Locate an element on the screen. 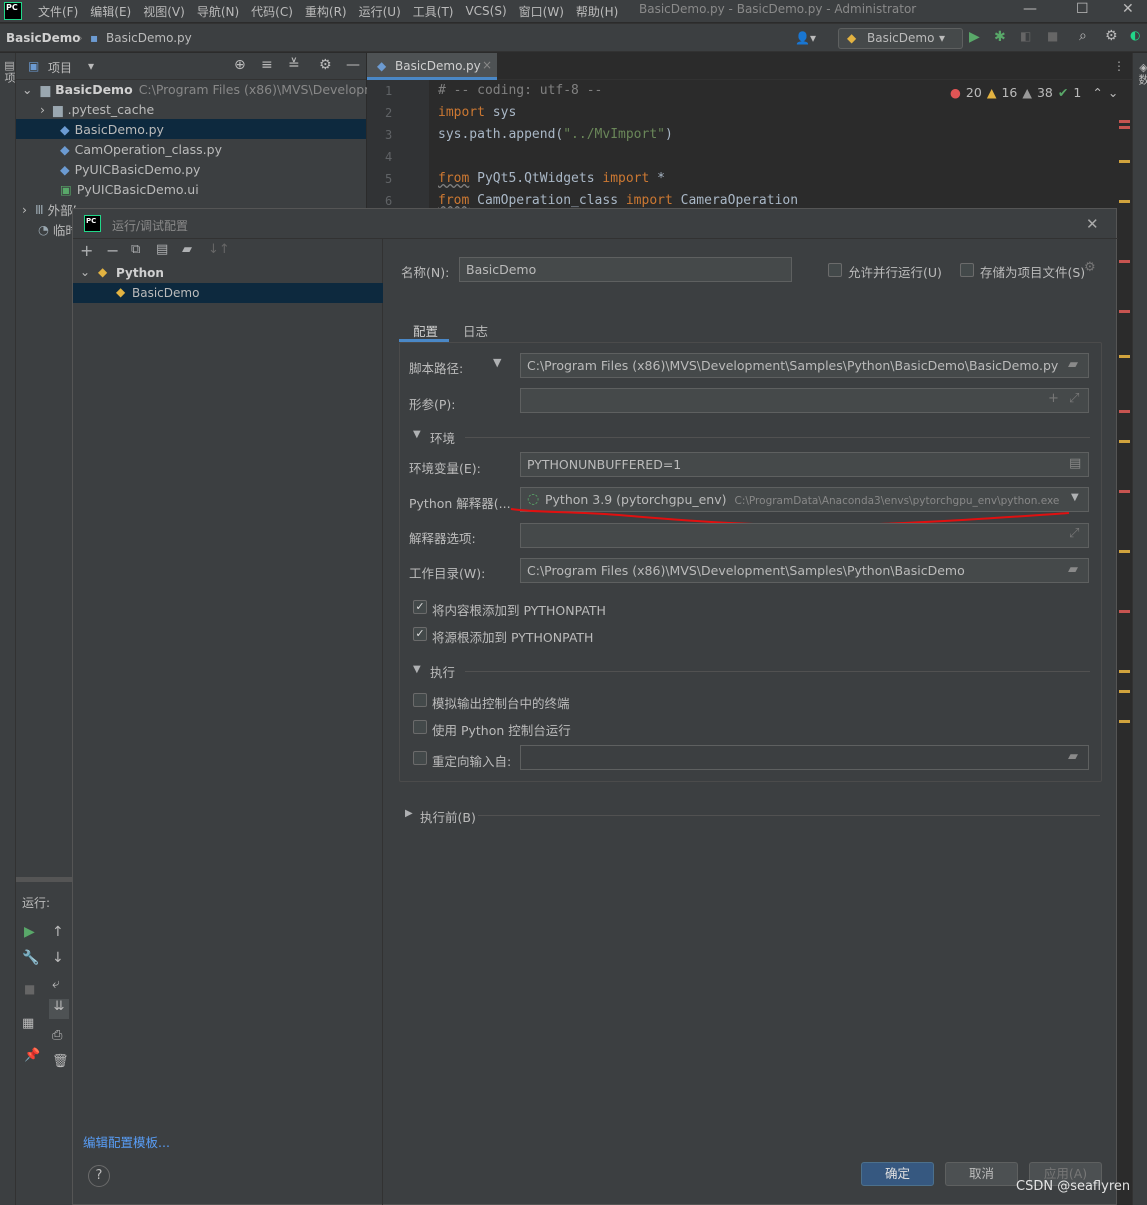 The width and height of the screenshot is (1147, 1205). editor-tab-basicdemo: ◆ BasicDemo.py × is located at coordinates (432, 66).